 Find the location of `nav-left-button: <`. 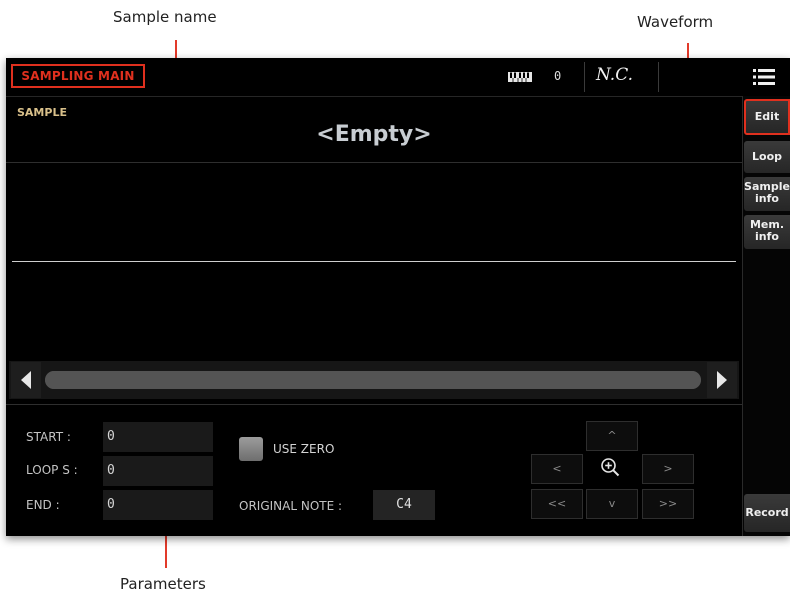

nav-left-button: < is located at coordinates (557, 469).